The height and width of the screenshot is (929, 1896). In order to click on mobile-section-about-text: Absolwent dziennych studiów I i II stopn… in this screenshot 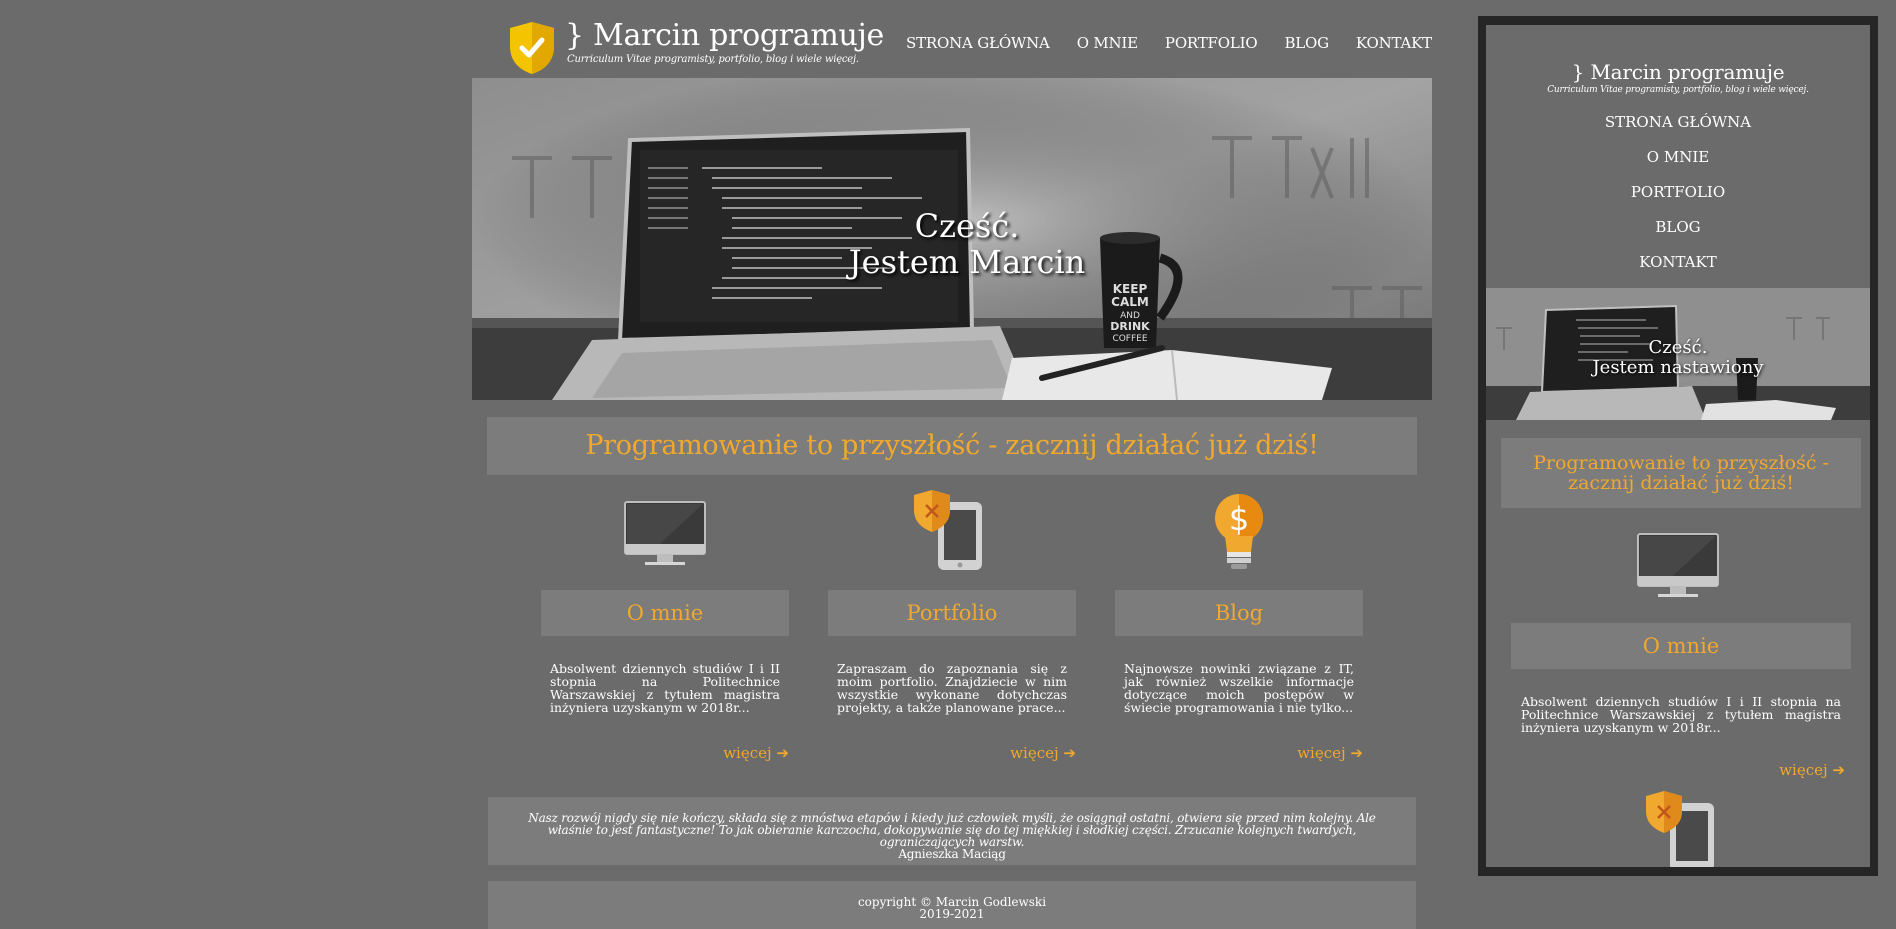, I will do `click(1681, 714)`.